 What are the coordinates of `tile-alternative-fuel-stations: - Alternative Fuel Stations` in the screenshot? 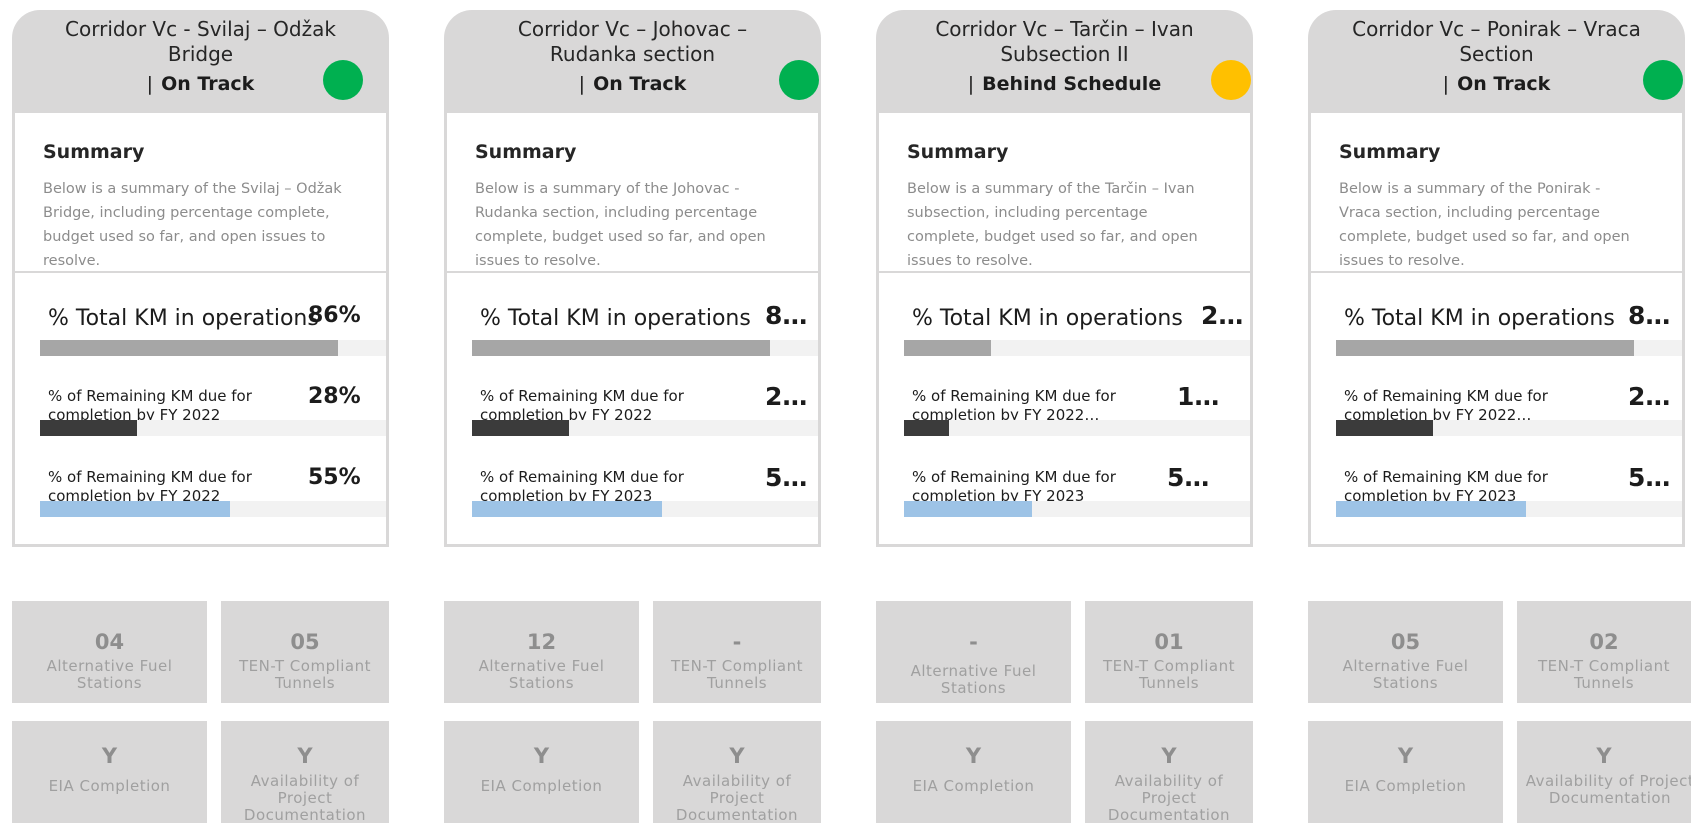 It's located at (973, 652).